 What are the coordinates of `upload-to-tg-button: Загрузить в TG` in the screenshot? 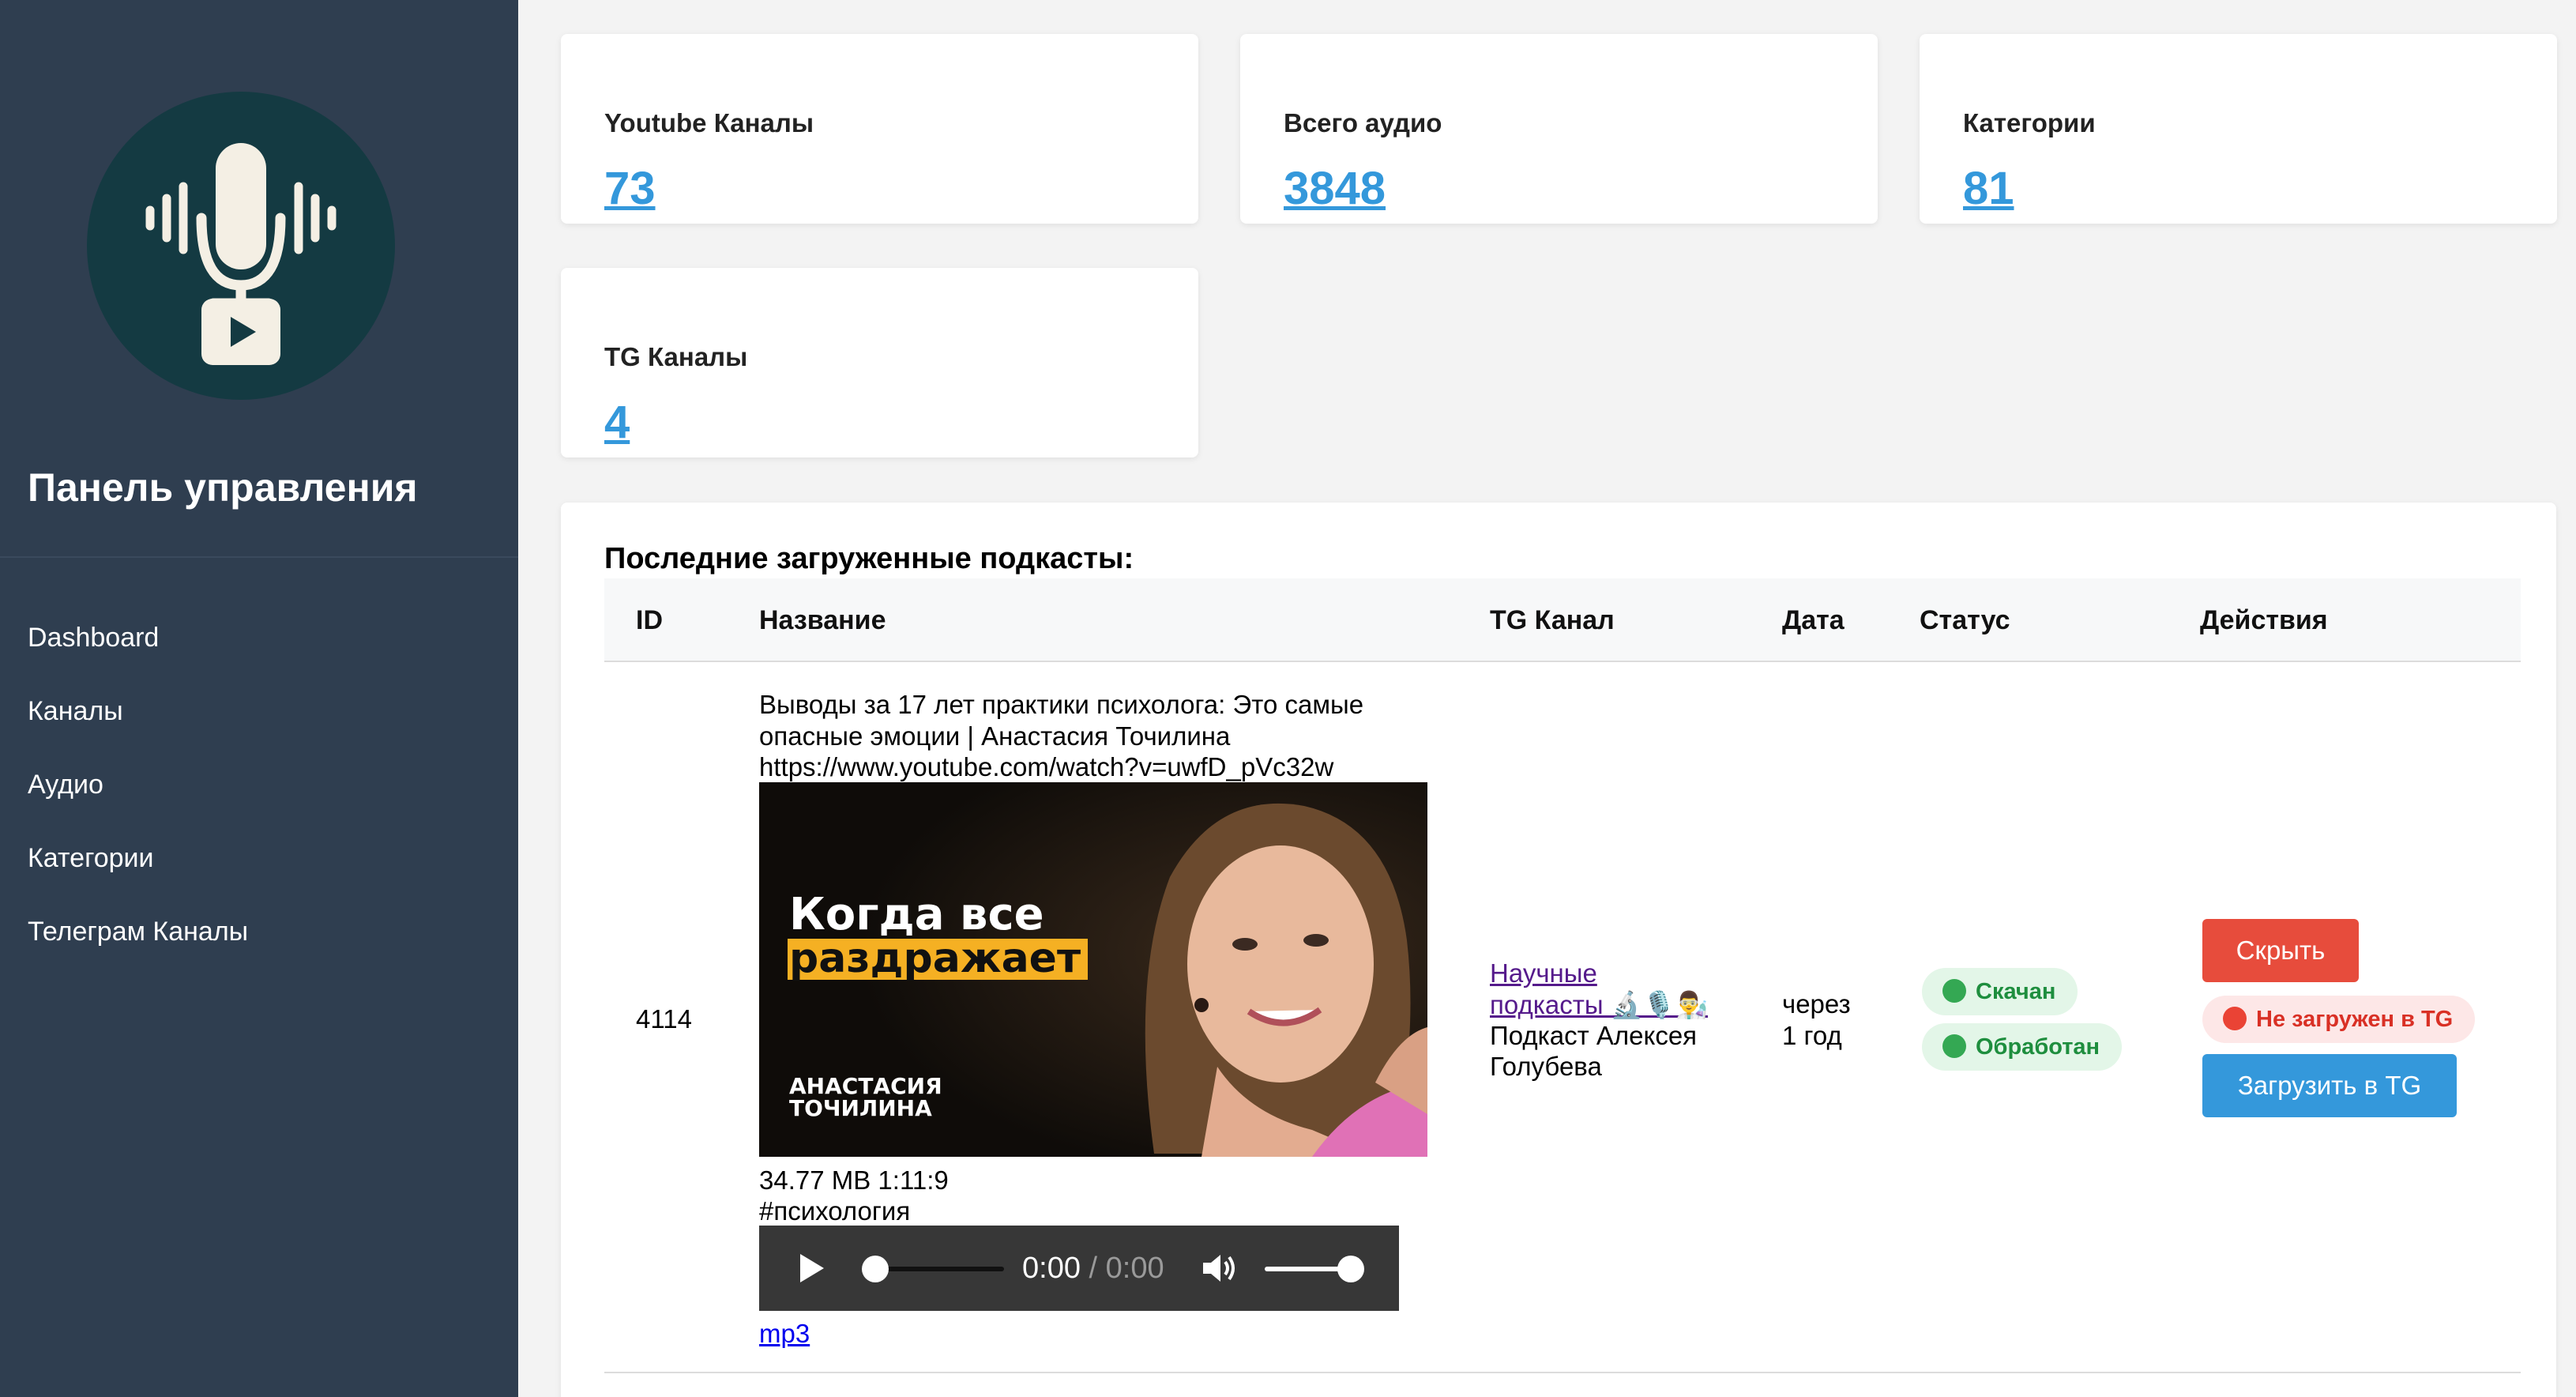 It's located at (2329, 1085).